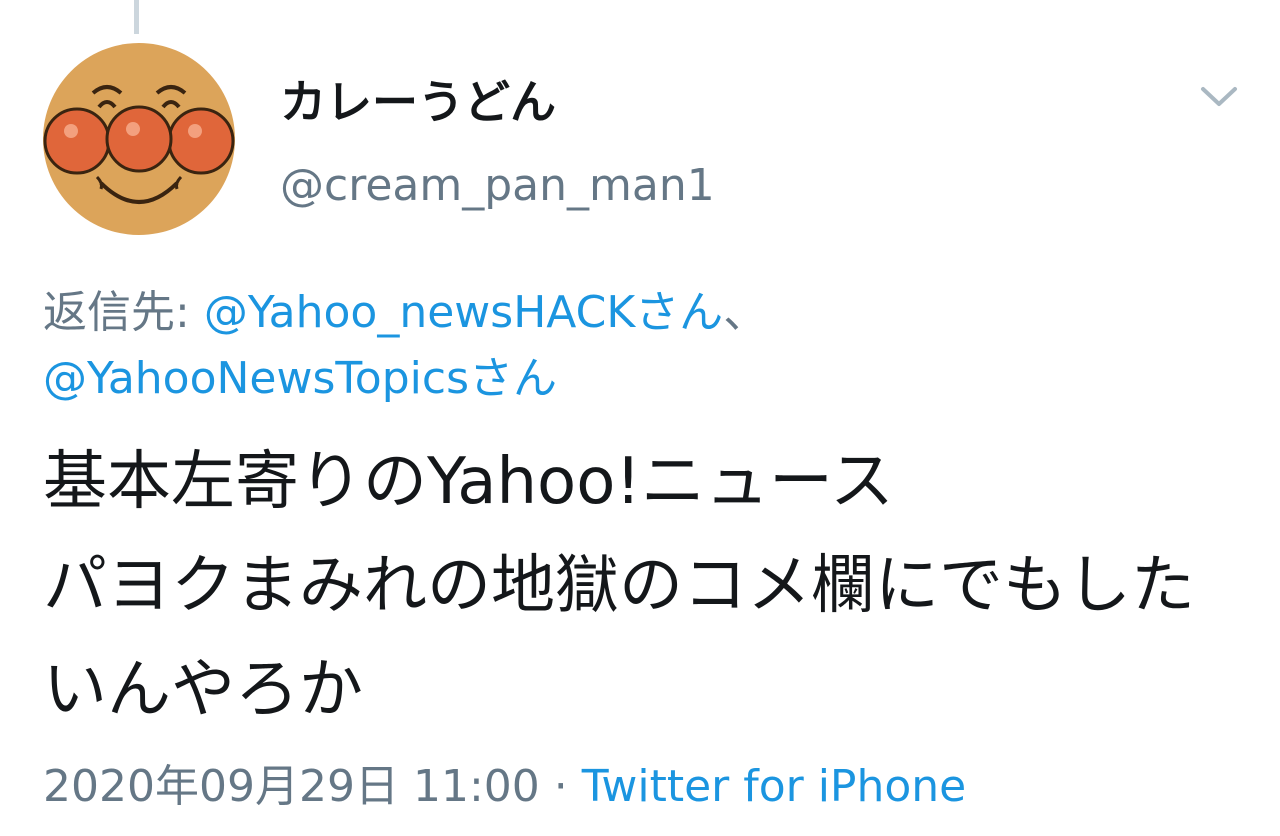 The height and width of the screenshot is (836, 1280). Describe the element at coordinates (300, 378) in the screenshot. I see `reply-mention-yahoo-newstopics: @YahooNewsTopicsさん` at that location.